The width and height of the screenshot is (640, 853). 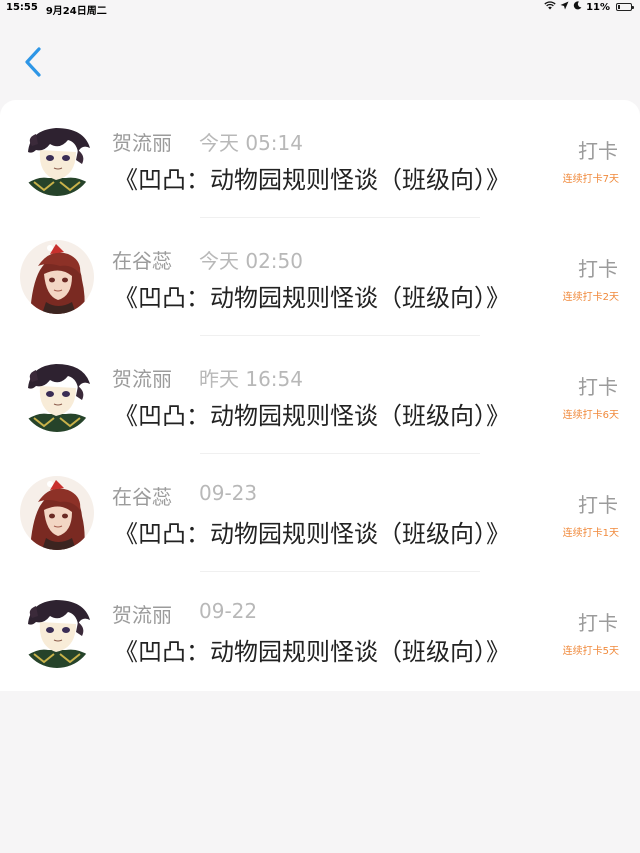 I want to click on status-right: 11%, so click(x=589, y=7).